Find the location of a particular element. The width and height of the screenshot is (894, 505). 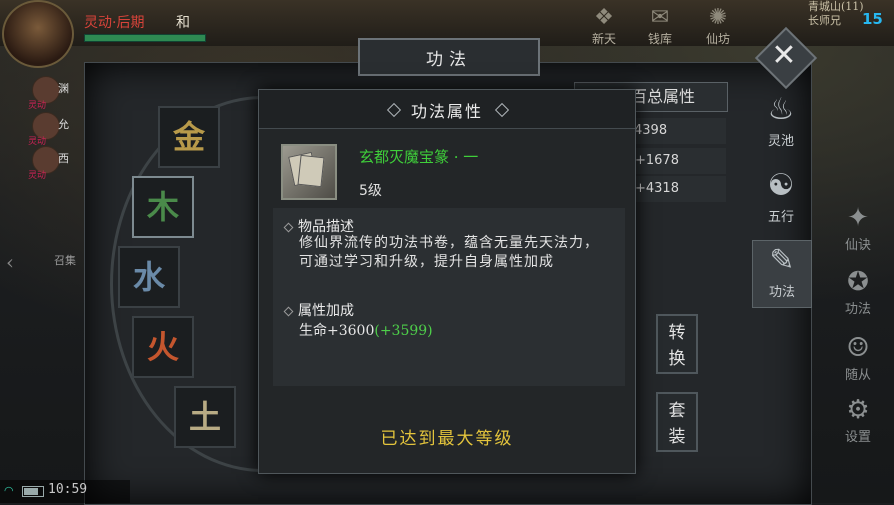

sidebar-item-five-elements: ☯ 五行 is located at coordinates (781, 199).